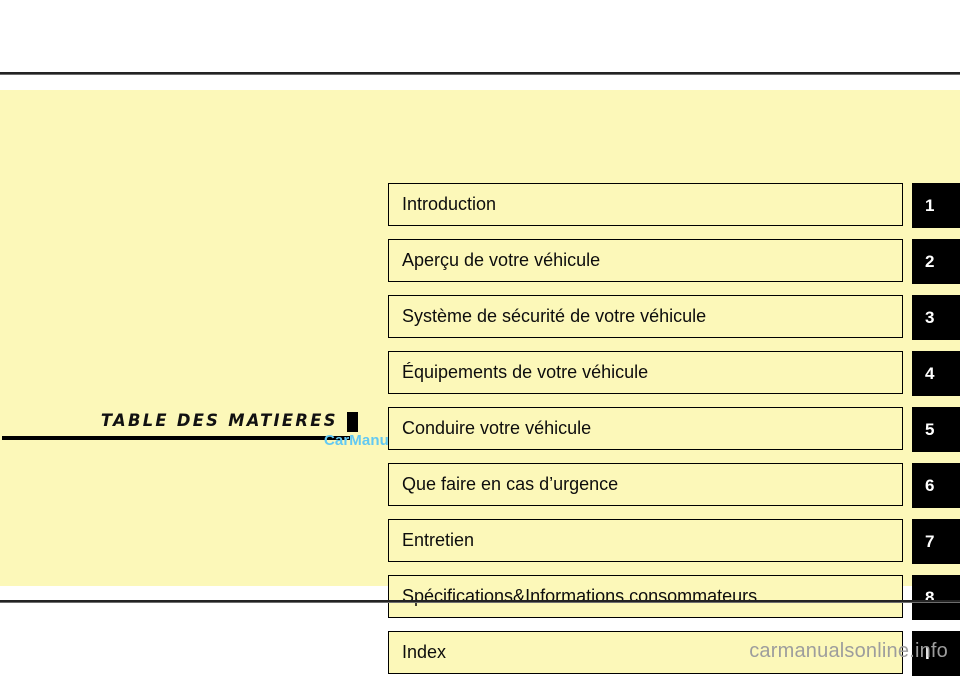  What do you see at coordinates (936, 261) in the screenshot?
I see `toc-entry-badge: 2` at bounding box center [936, 261].